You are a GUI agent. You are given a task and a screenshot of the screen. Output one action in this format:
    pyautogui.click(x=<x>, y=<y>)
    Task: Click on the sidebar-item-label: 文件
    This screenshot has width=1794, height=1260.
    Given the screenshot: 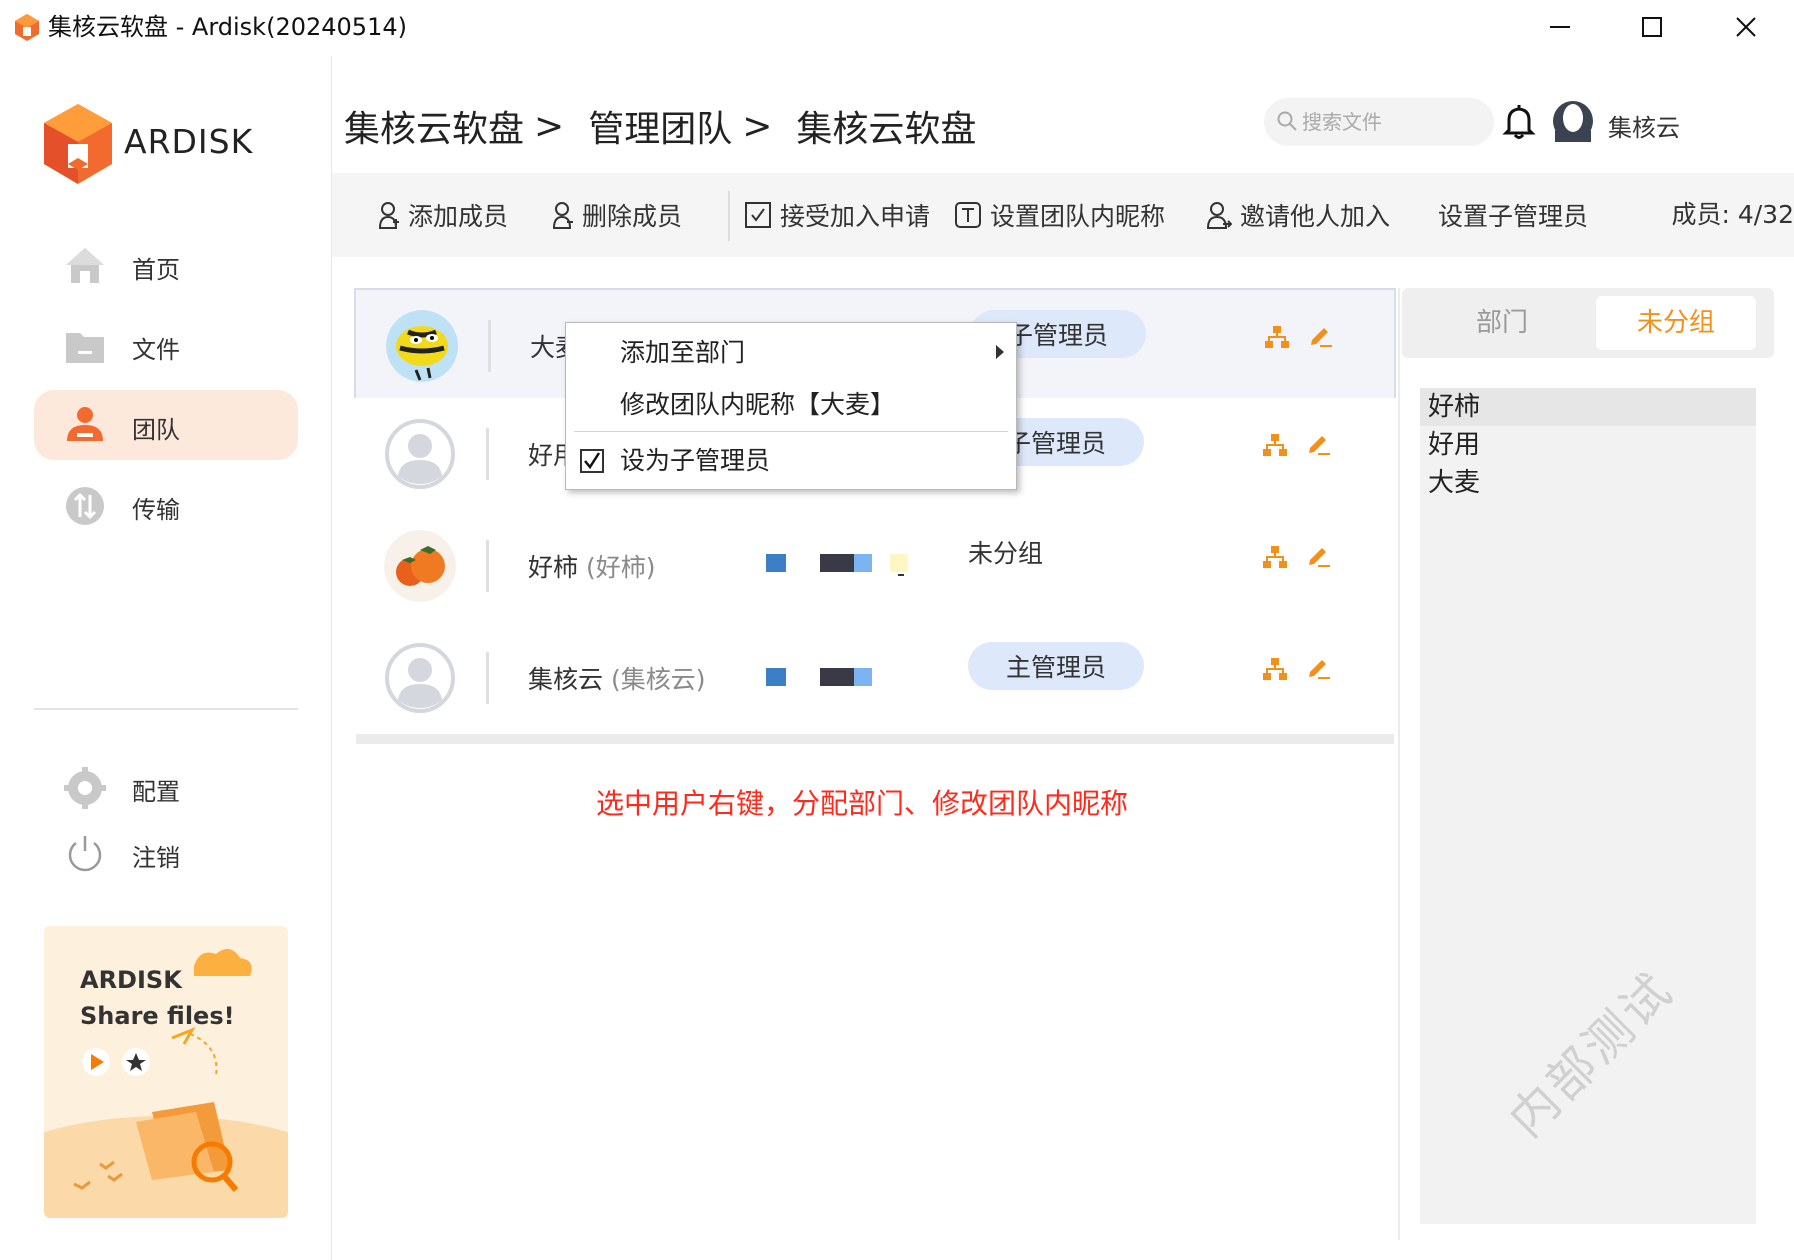 What is the action you would take?
    pyautogui.click(x=156, y=350)
    